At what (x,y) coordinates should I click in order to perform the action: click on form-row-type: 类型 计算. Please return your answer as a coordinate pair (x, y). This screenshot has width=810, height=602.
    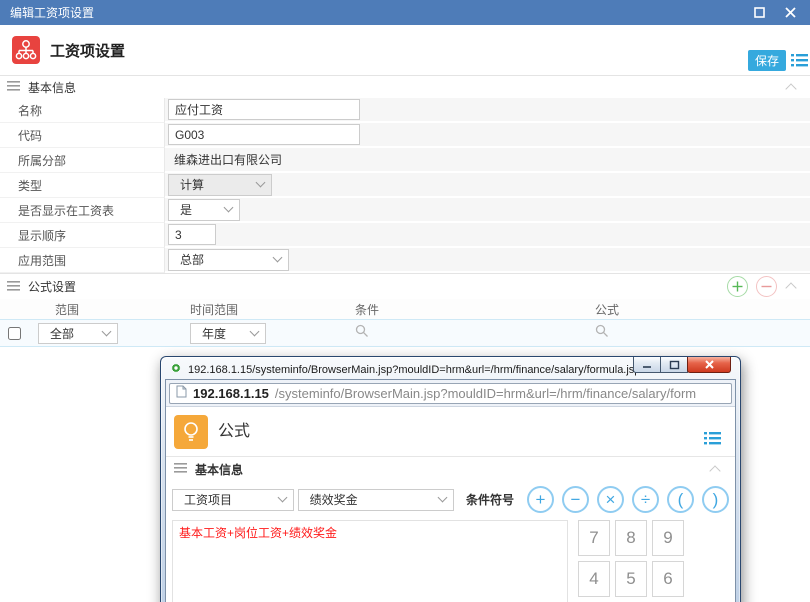
    Looking at the image, I should click on (405, 185).